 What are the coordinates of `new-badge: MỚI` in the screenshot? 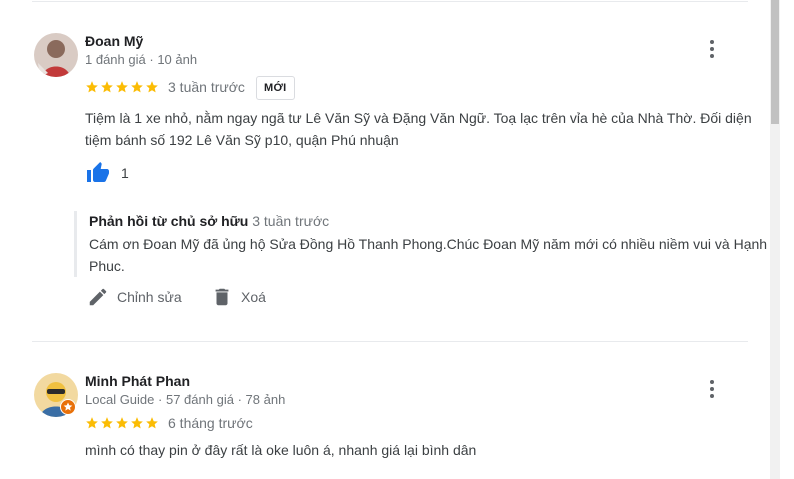 It's located at (275, 88).